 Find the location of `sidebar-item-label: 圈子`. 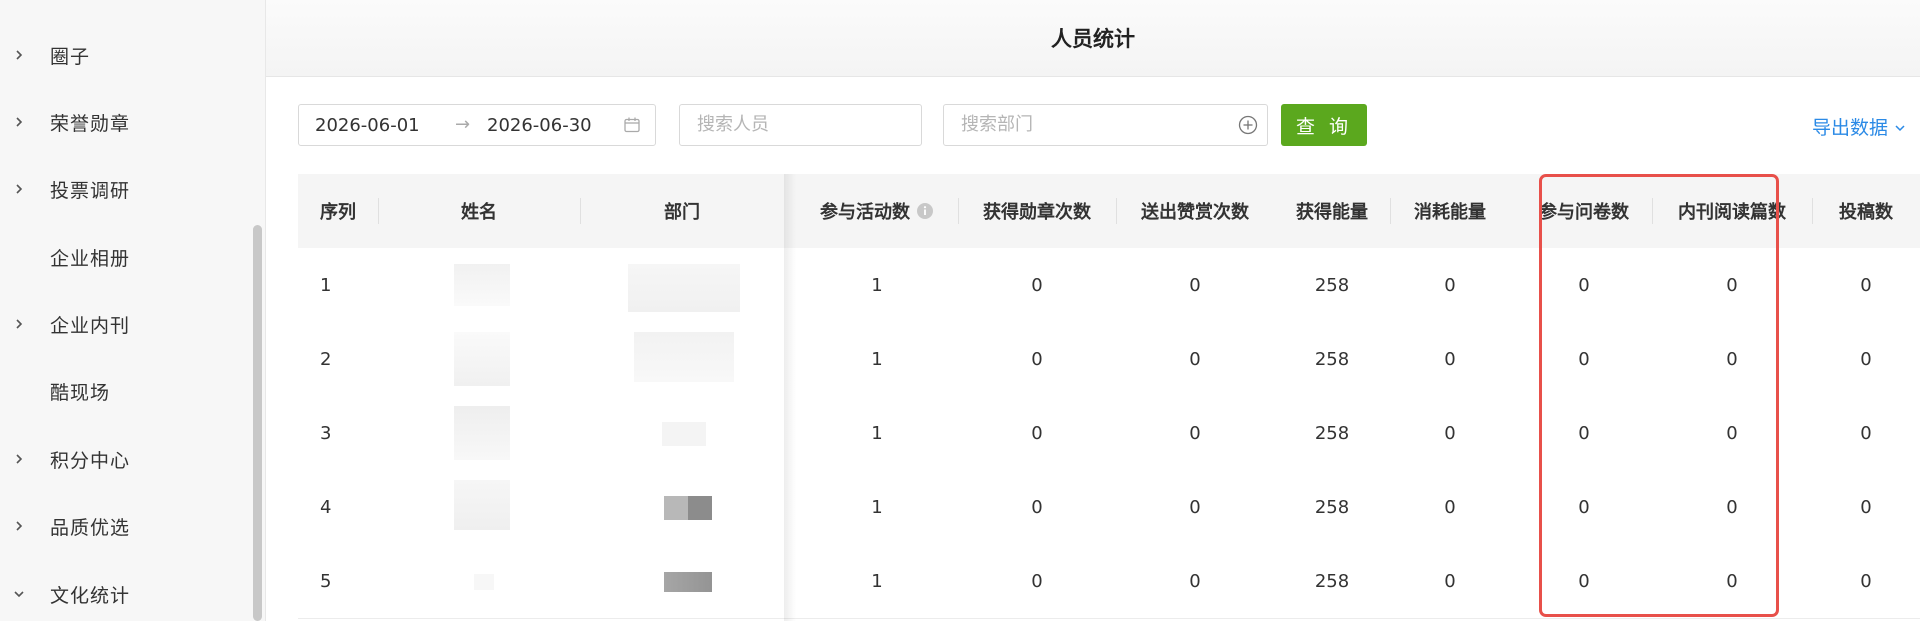

sidebar-item-label: 圈子 is located at coordinates (70, 56).